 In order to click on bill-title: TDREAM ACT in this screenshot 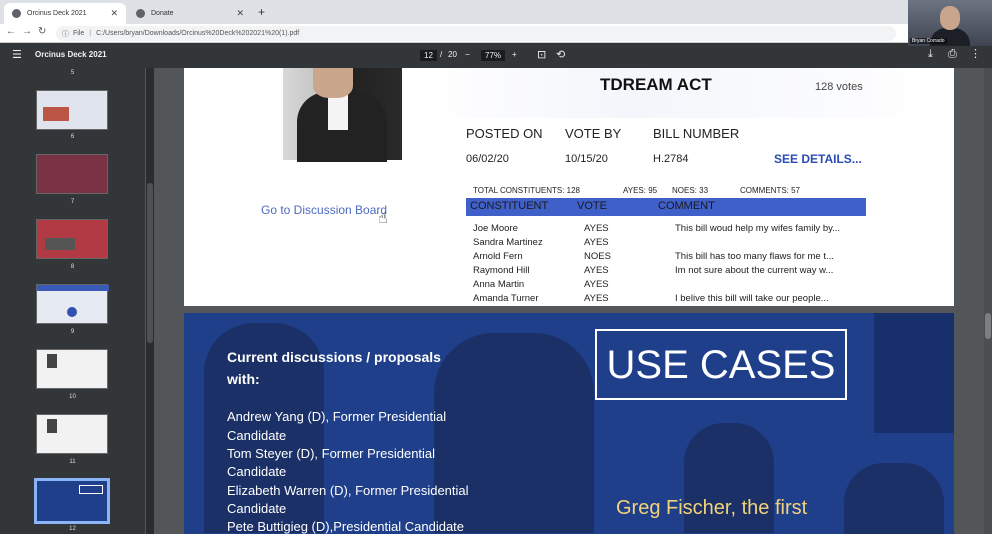, I will do `click(656, 84)`.